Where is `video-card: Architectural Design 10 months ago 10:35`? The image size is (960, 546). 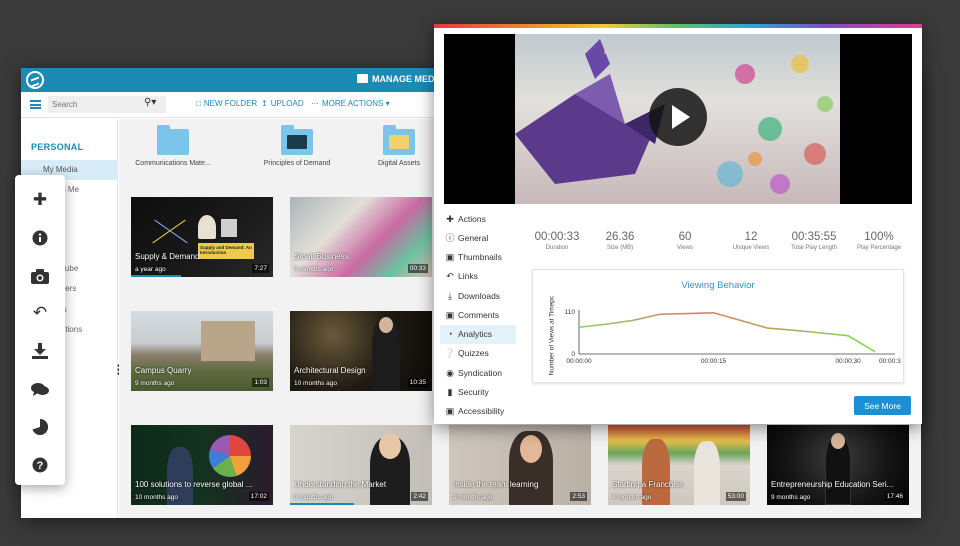
video-card: Architectural Design 10 months ago 10:35 is located at coordinates (361, 351).